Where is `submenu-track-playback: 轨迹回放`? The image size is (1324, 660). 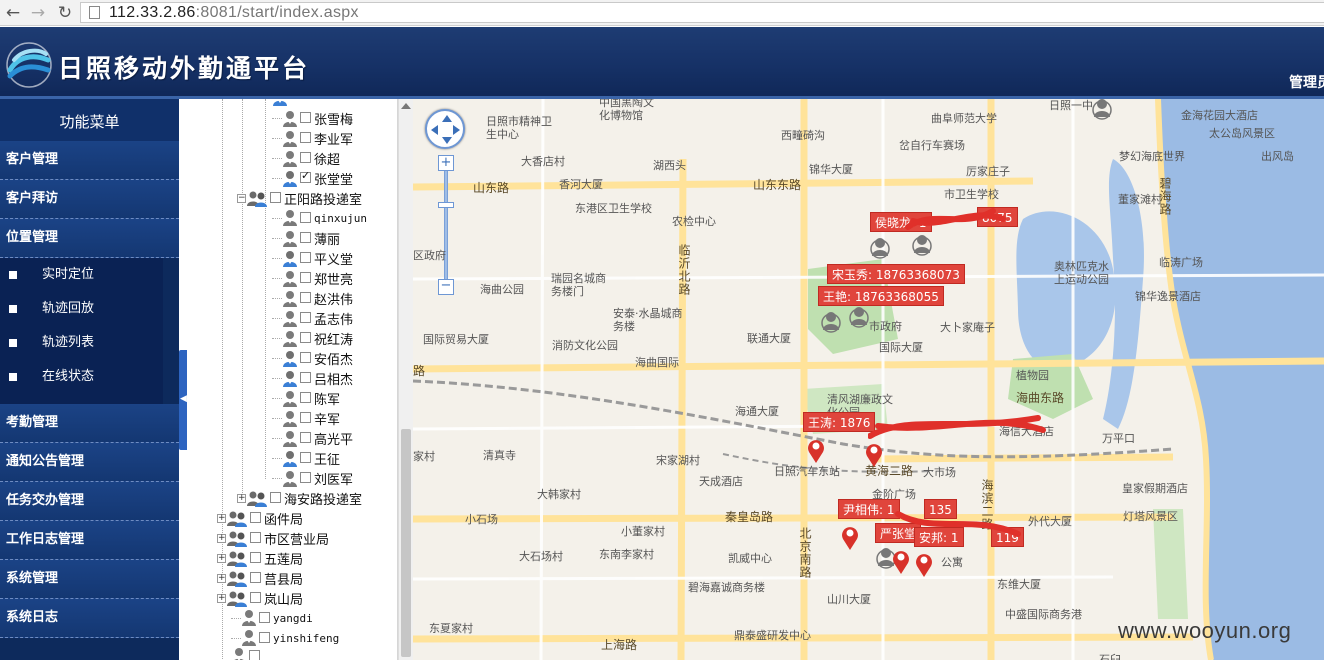
submenu-track-playback: 轨迹回放 is located at coordinates (81, 315).